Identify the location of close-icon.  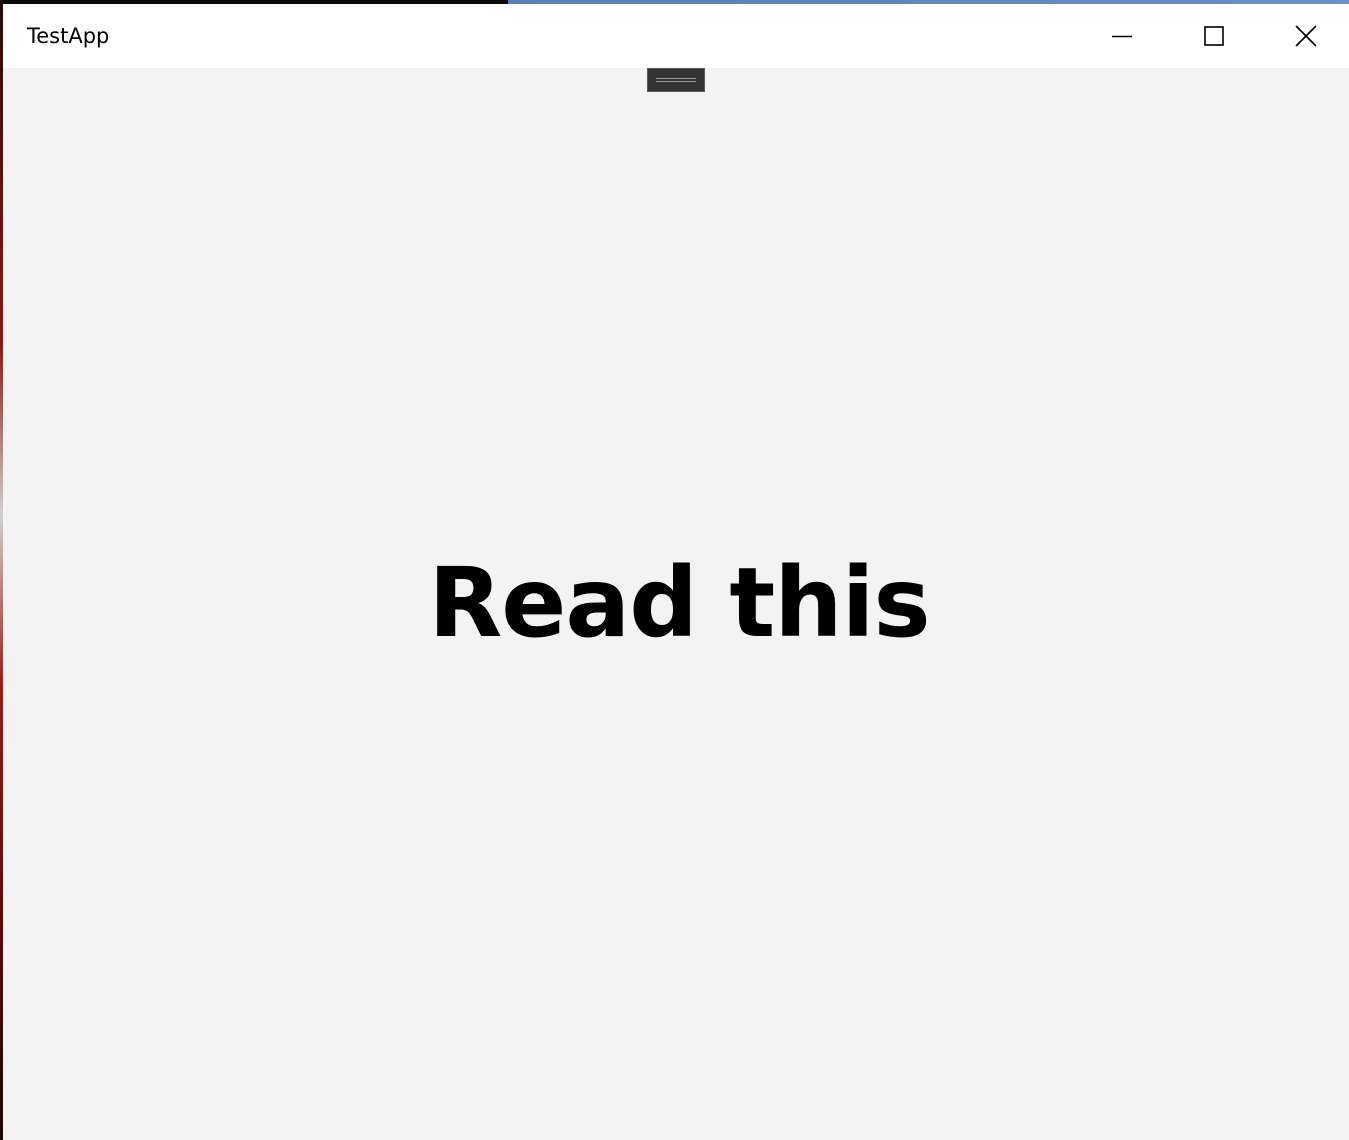
(1306, 36).